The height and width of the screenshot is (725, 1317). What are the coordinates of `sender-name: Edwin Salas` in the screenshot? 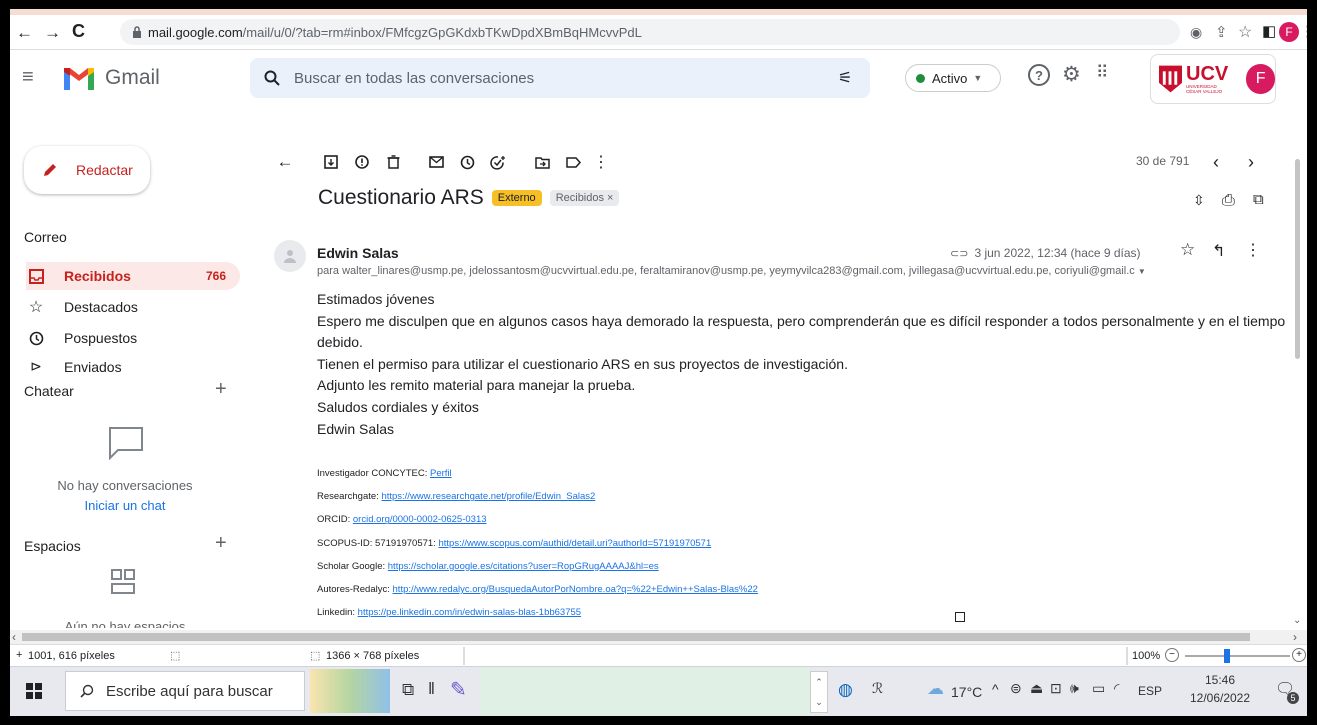 It's located at (358, 253).